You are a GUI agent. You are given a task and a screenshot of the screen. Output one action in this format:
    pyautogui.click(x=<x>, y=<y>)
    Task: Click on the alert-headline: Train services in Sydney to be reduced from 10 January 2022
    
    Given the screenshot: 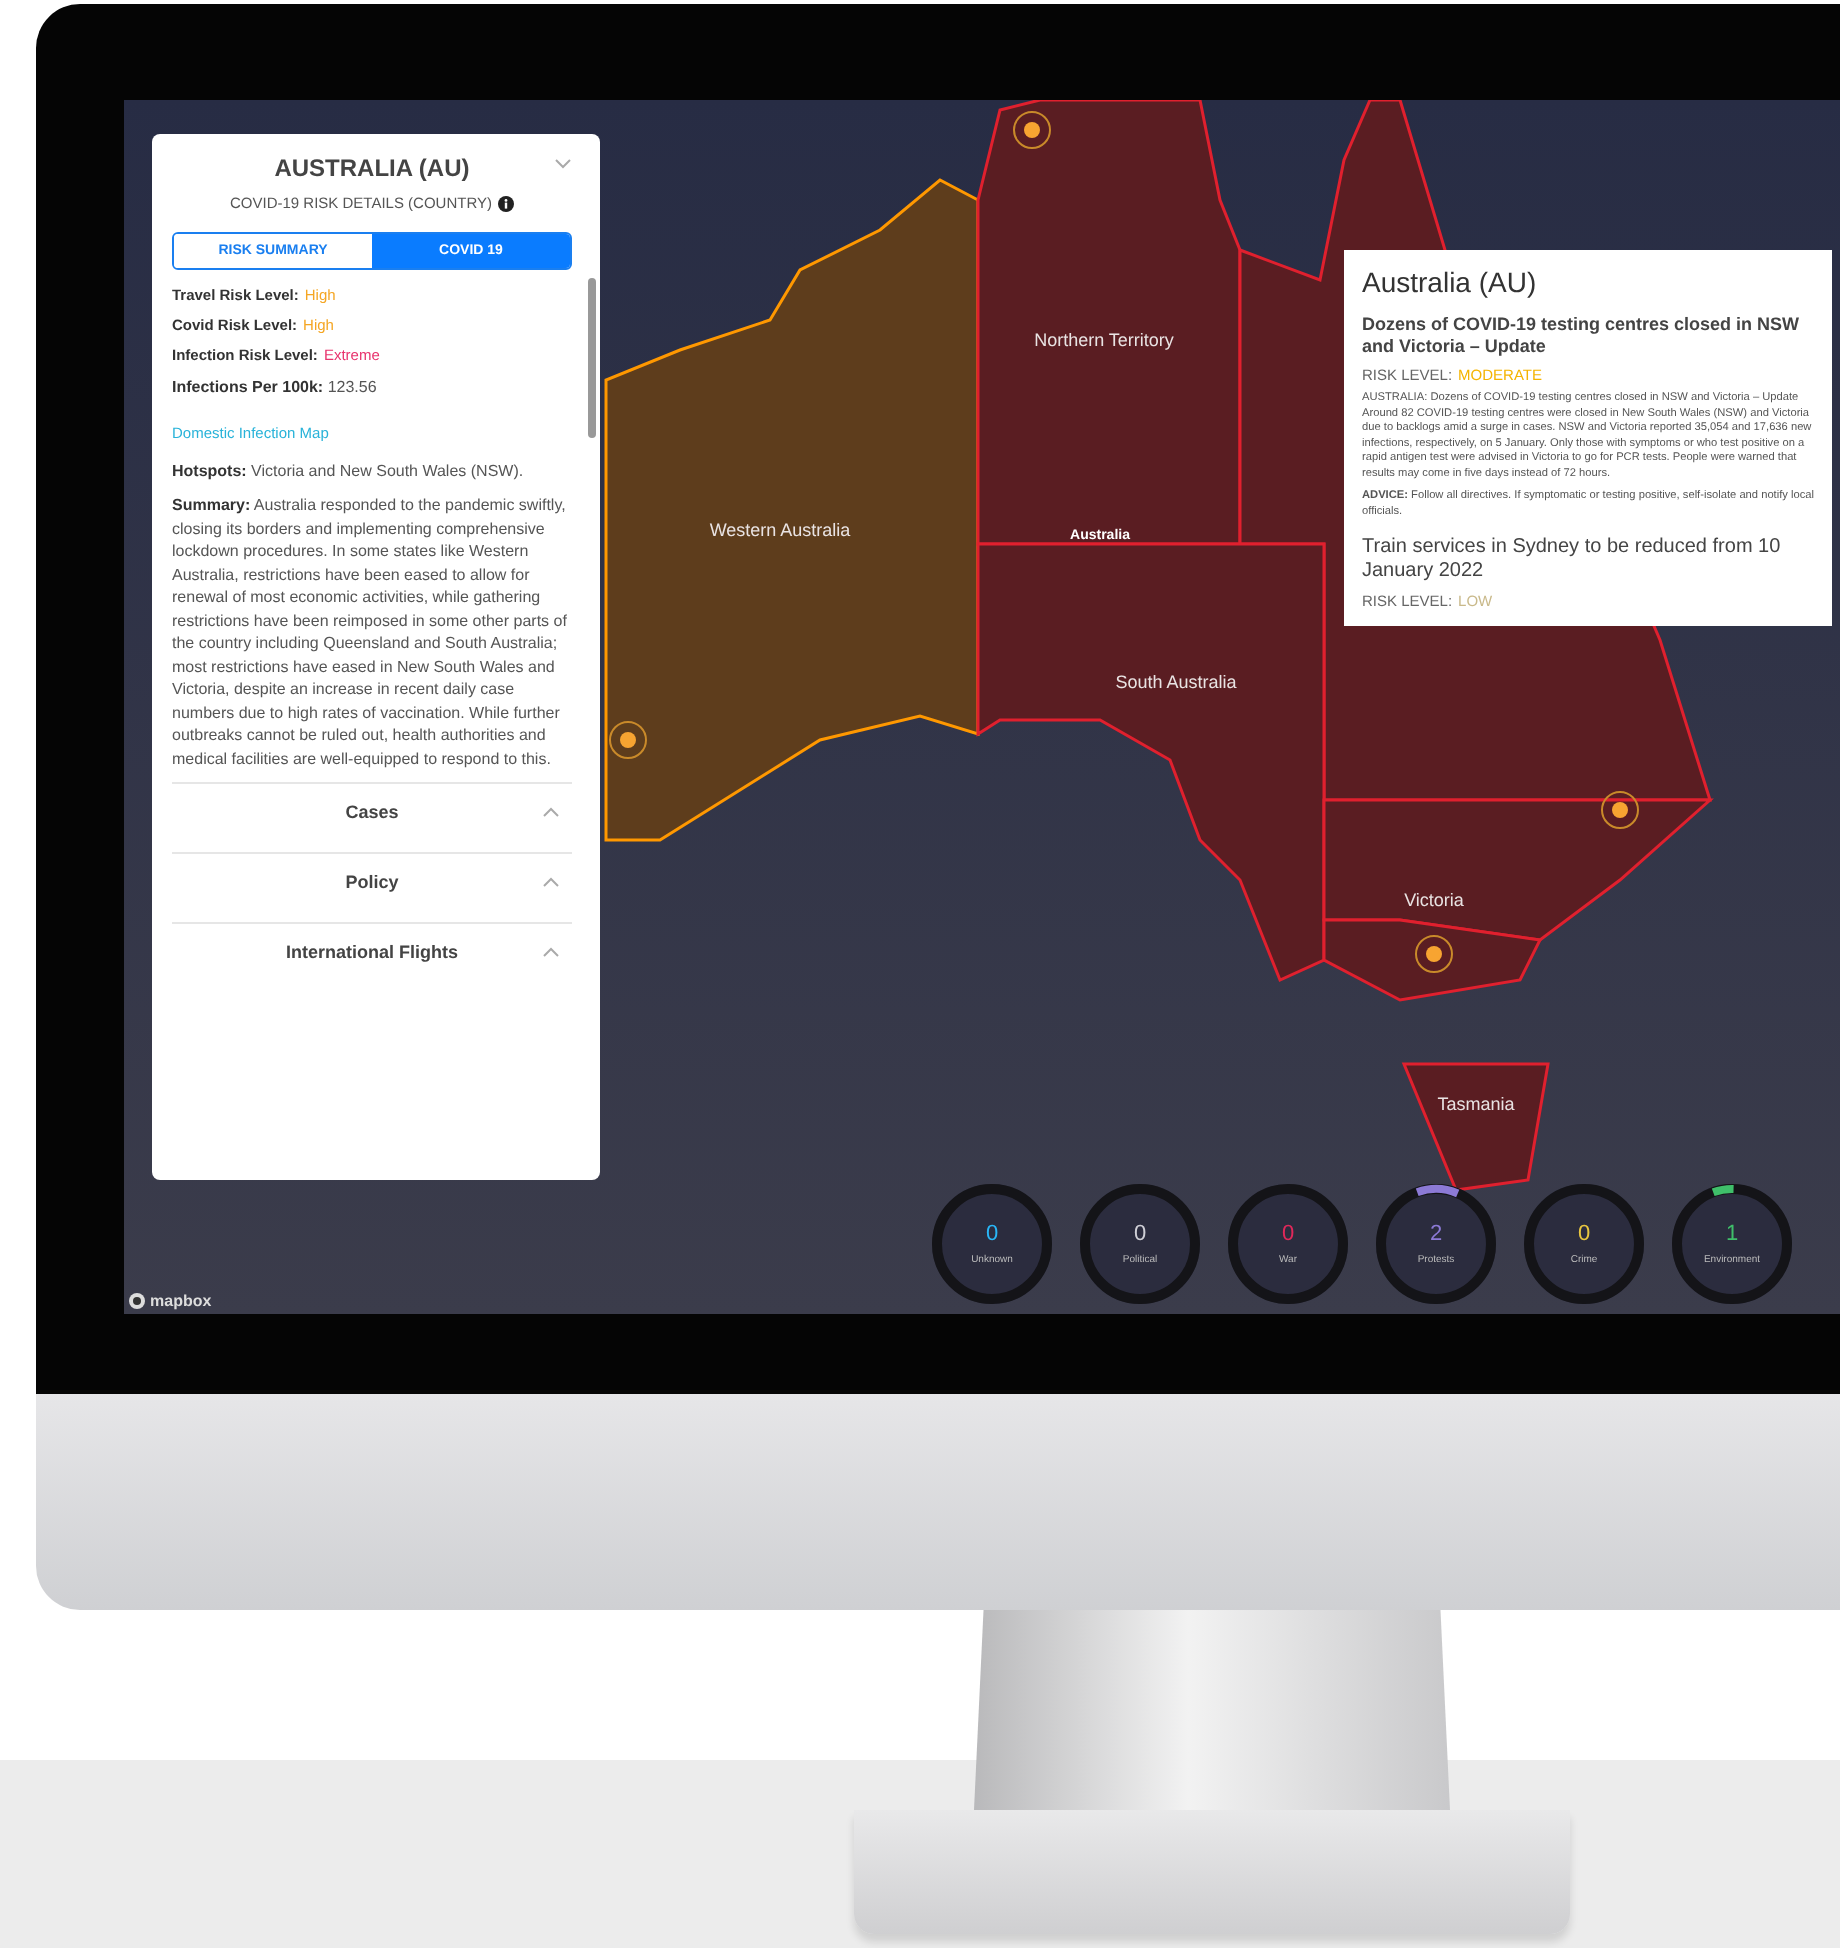 What is the action you would take?
    pyautogui.click(x=1572, y=560)
    